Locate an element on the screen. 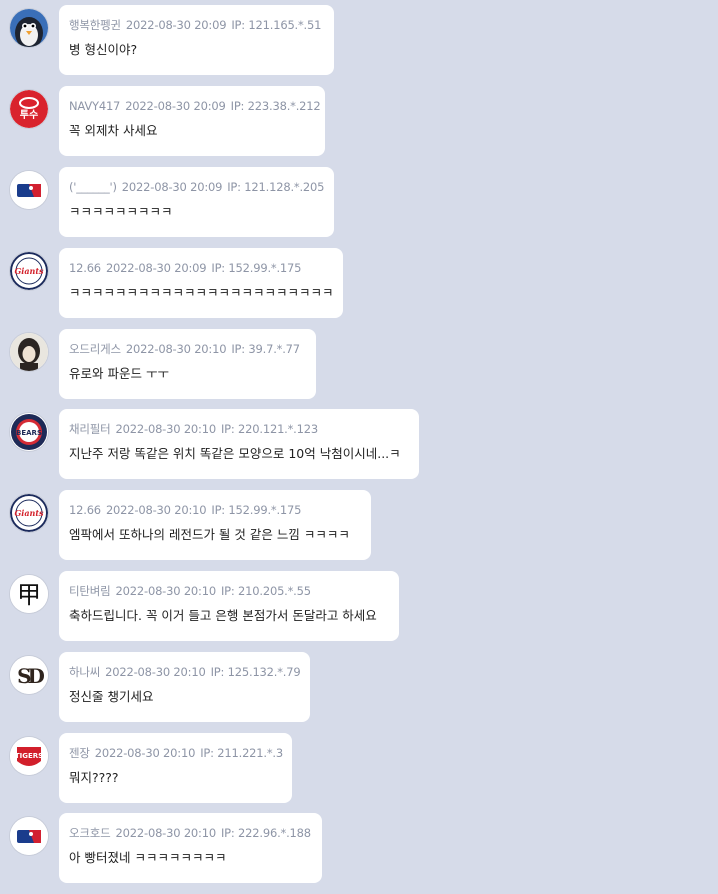 The image size is (718, 894). avatar-text: SD is located at coordinates (30, 676).